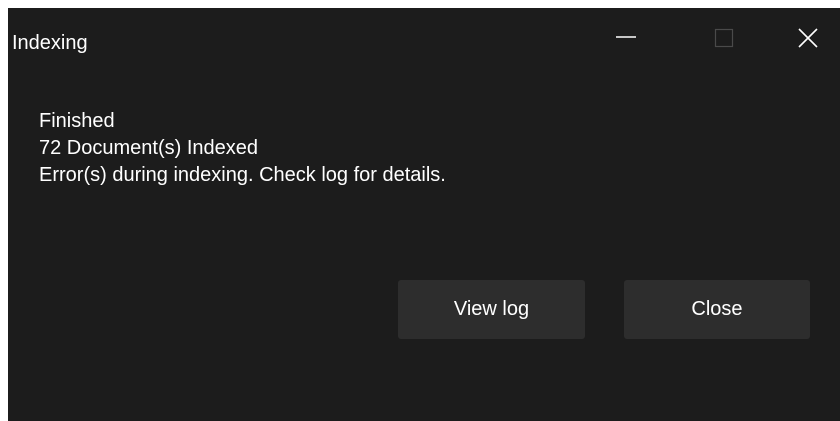 The image size is (840, 421). Describe the element at coordinates (50, 43) in the screenshot. I see `window-title: Indexing` at that location.